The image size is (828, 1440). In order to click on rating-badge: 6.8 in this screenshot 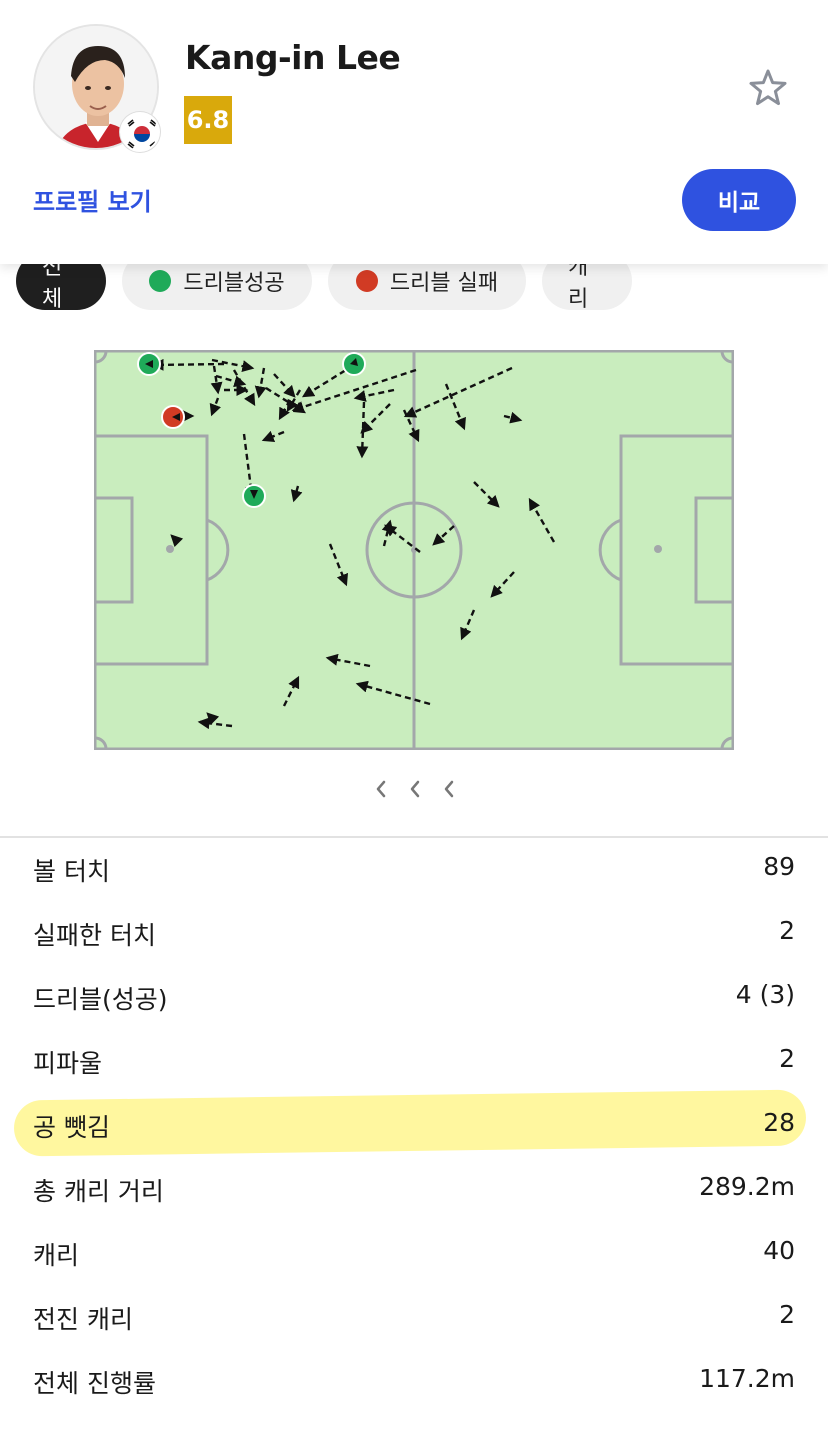, I will do `click(208, 120)`.